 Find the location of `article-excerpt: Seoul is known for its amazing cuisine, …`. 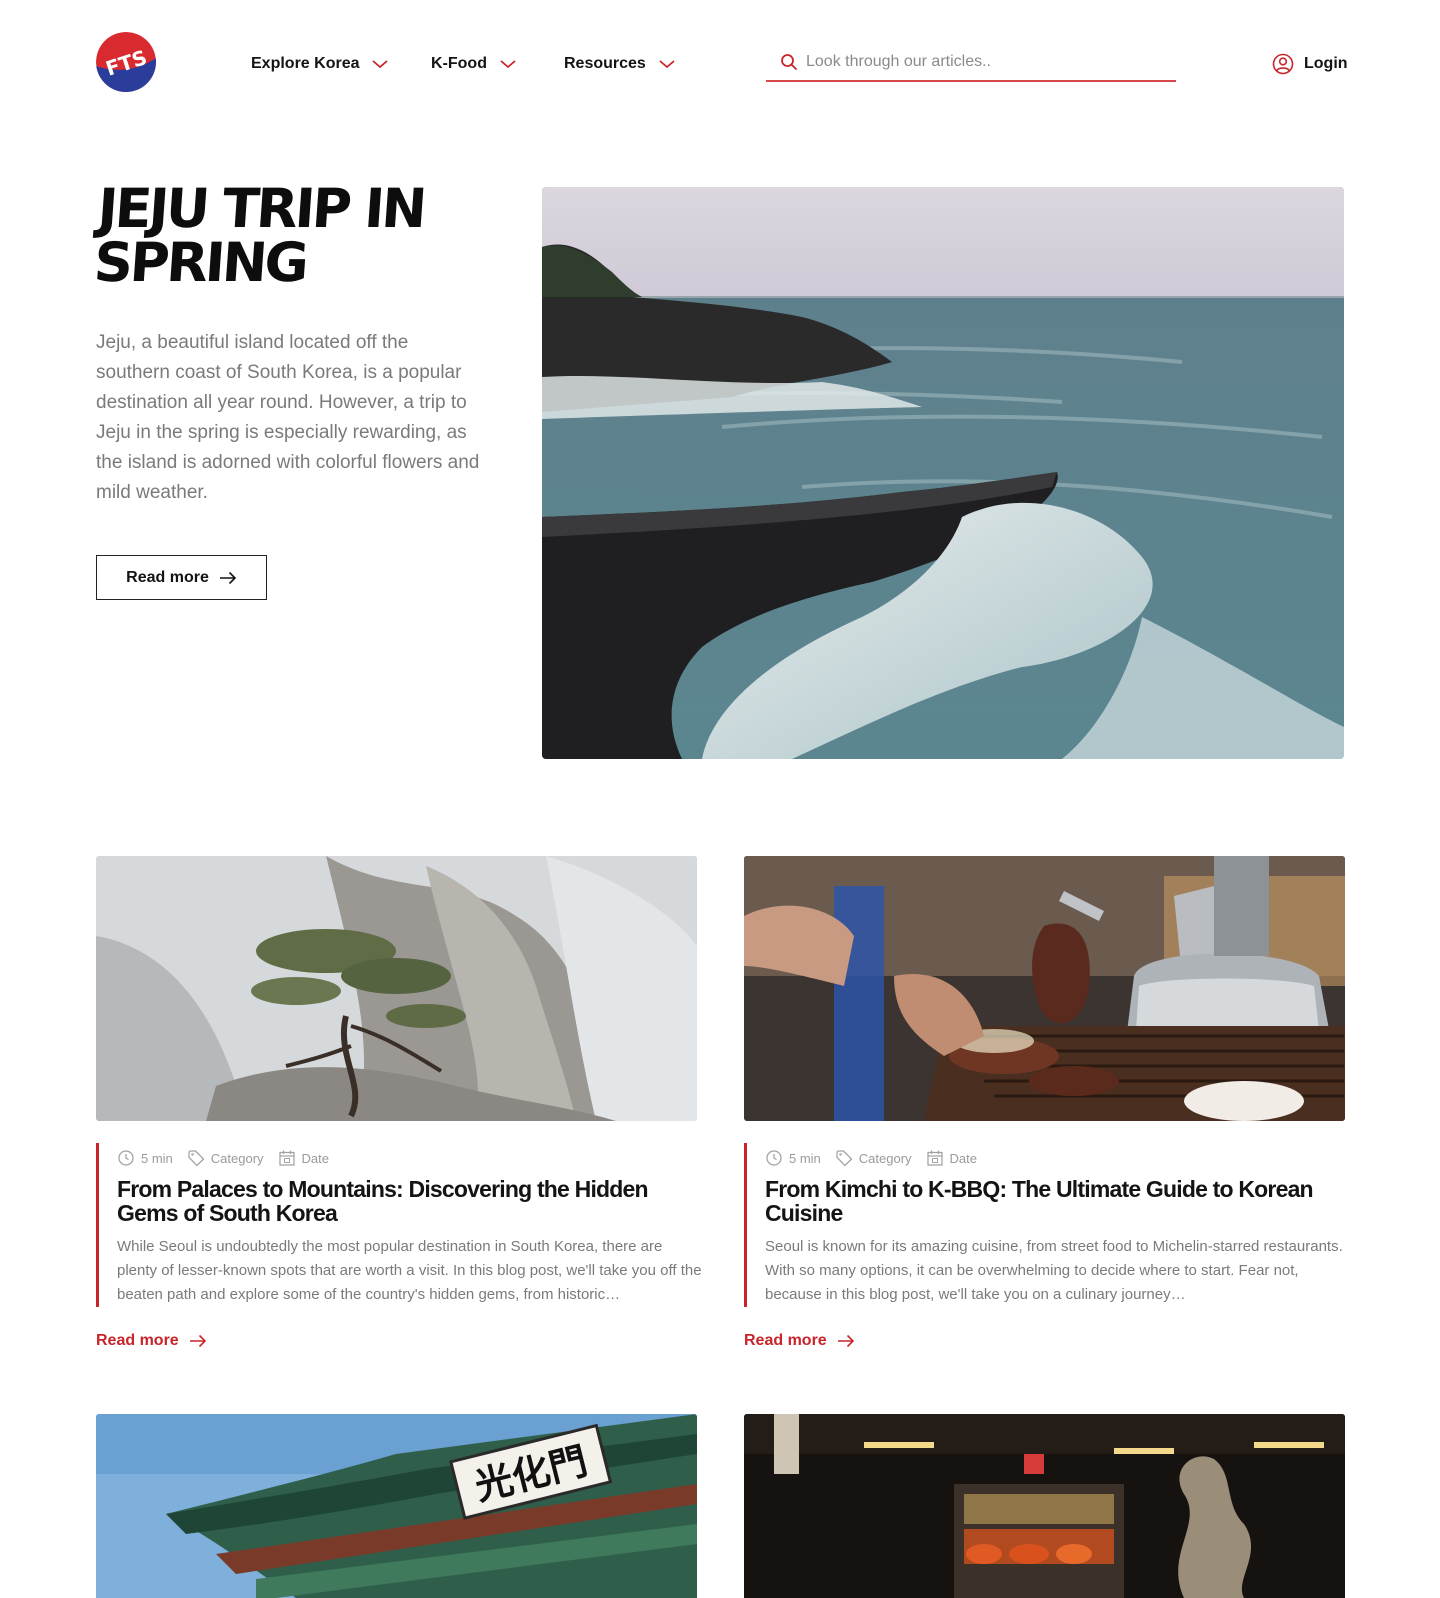

article-excerpt: Seoul is known for its amazing cuisine, … is located at coordinates (1054, 1270).